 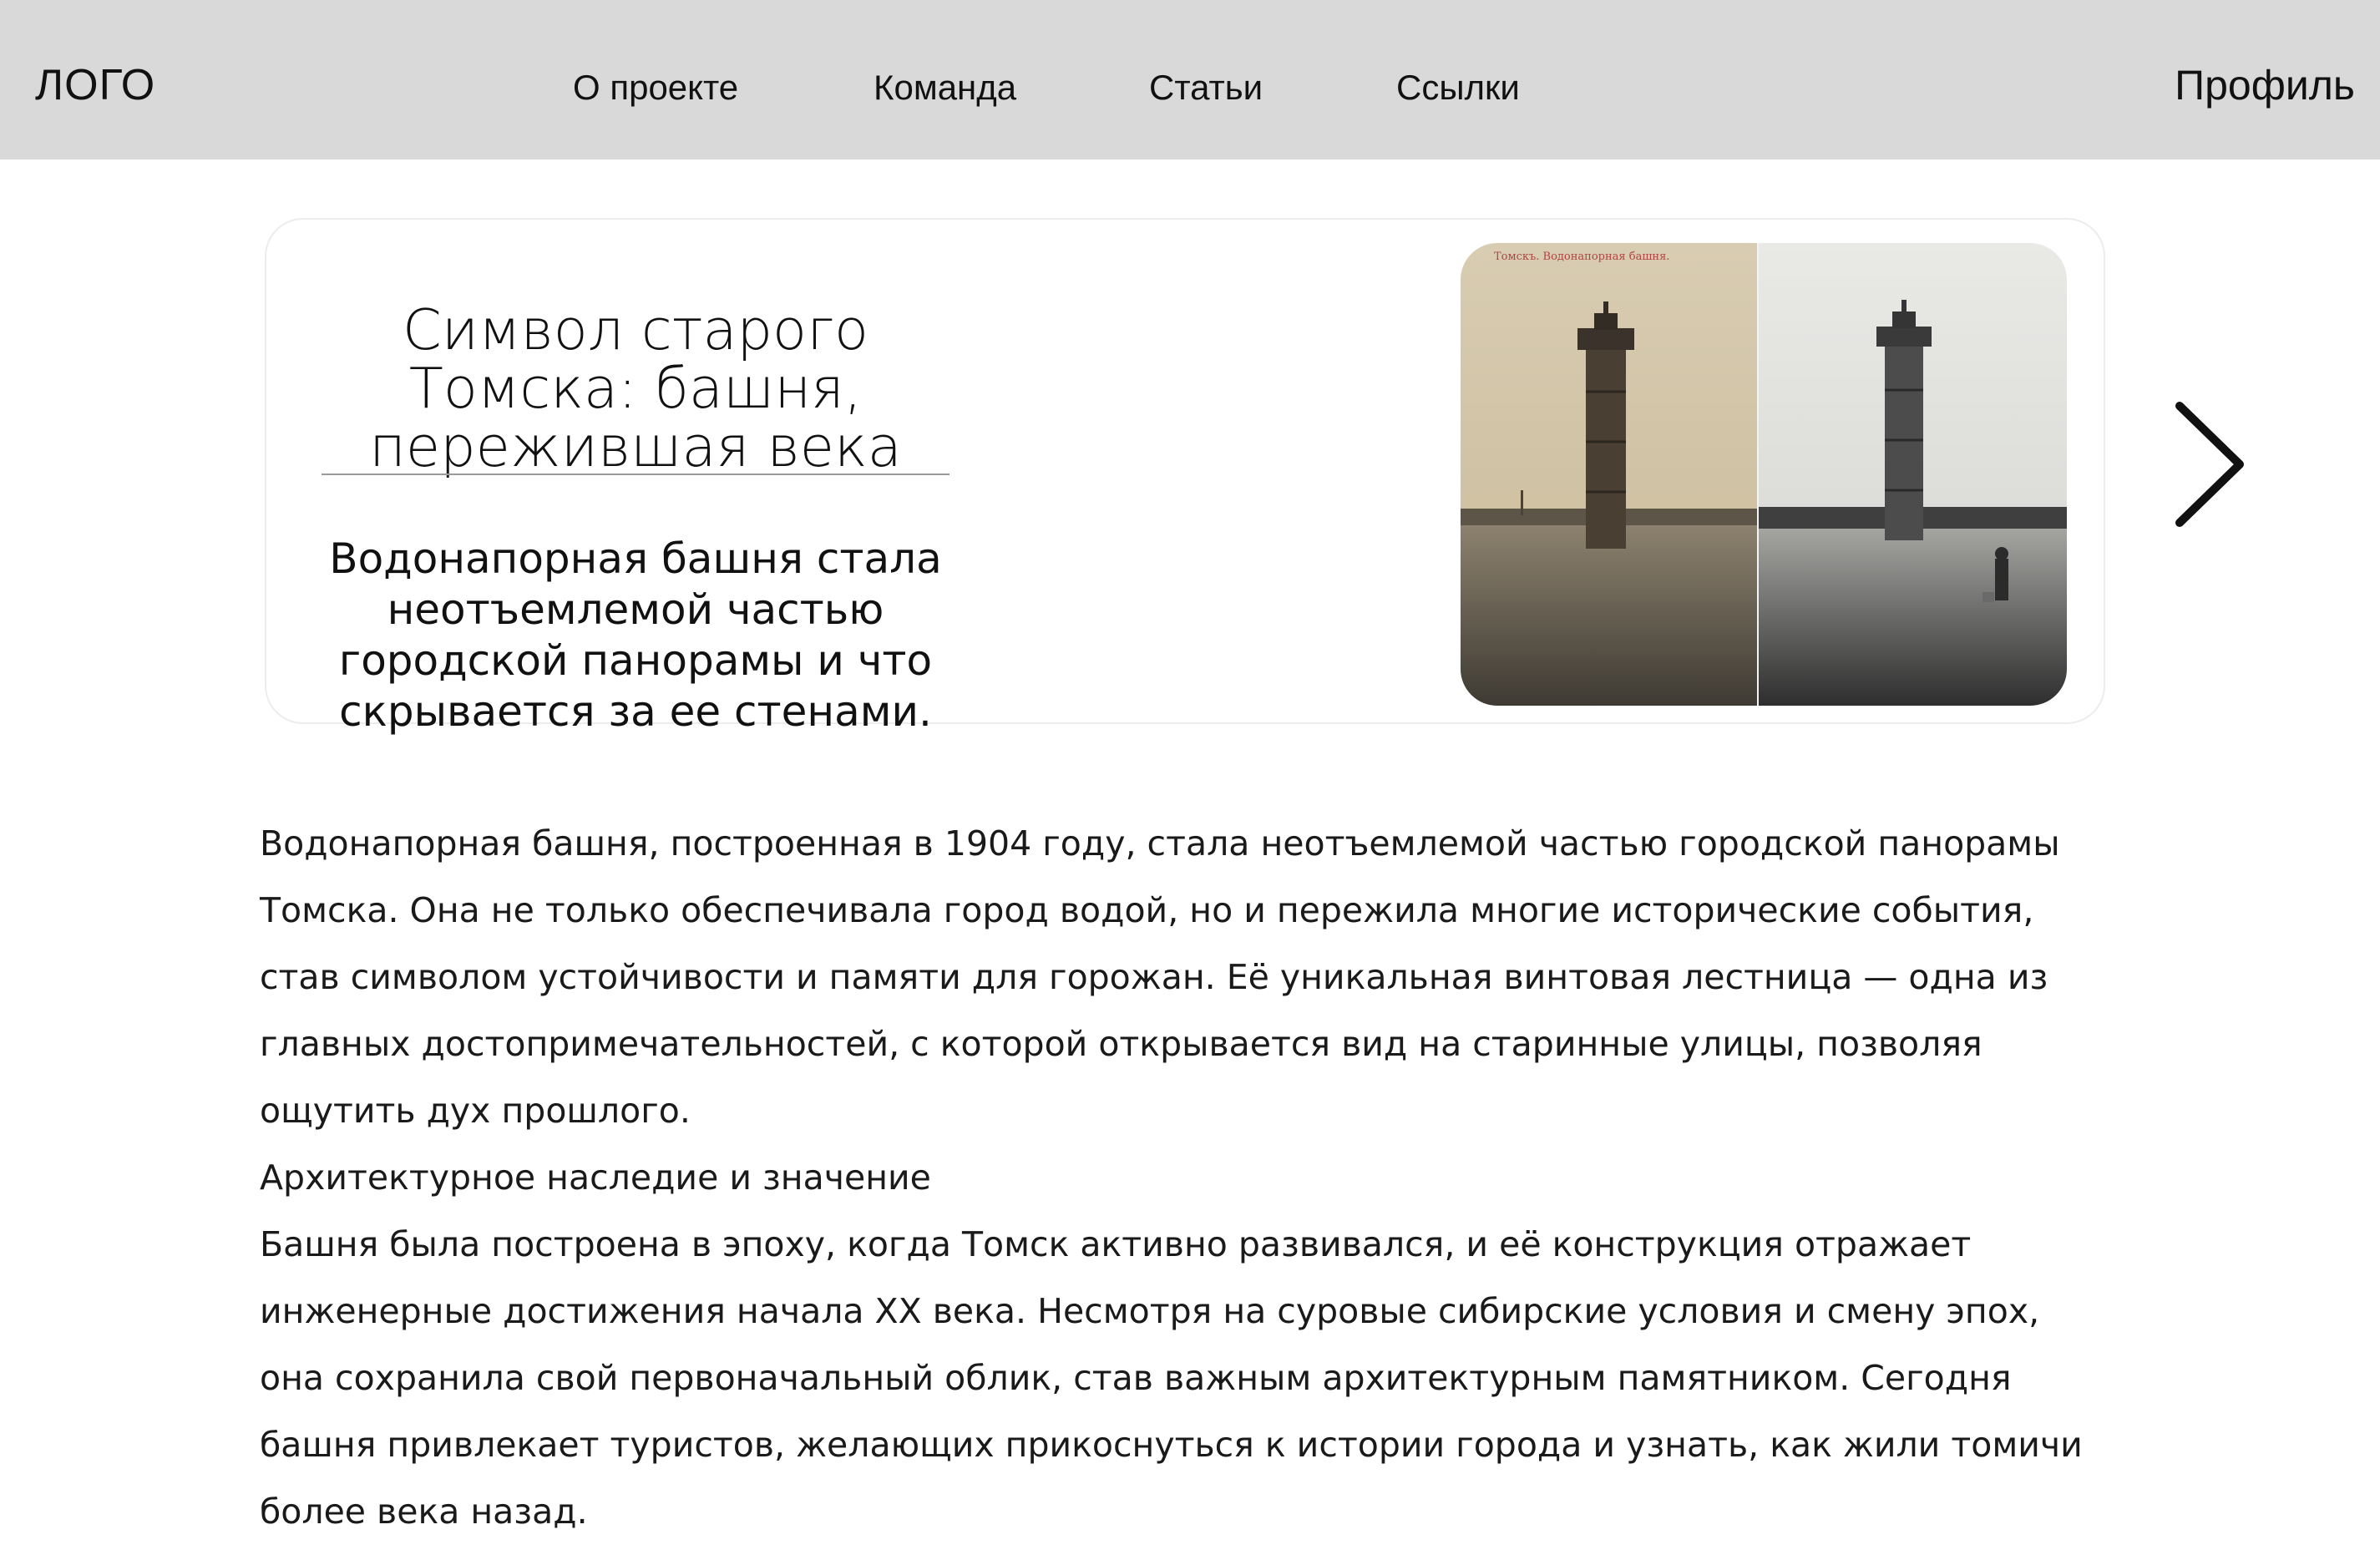 What do you see at coordinates (1458, 88) in the screenshot?
I see `nav-item-links: Ссылки` at bounding box center [1458, 88].